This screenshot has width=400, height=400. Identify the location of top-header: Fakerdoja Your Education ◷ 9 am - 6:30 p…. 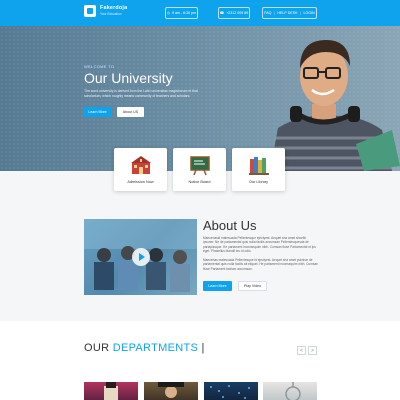
(200, 13).